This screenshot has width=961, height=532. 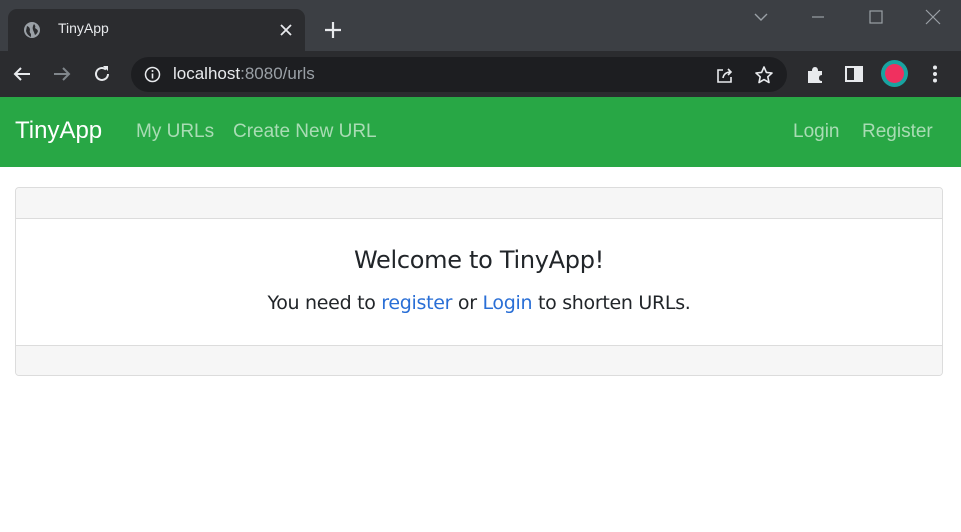 What do you see at coordinates (933, 17) in the screenshot?
I see `window-close-icon` at bounding box center [933, 17].